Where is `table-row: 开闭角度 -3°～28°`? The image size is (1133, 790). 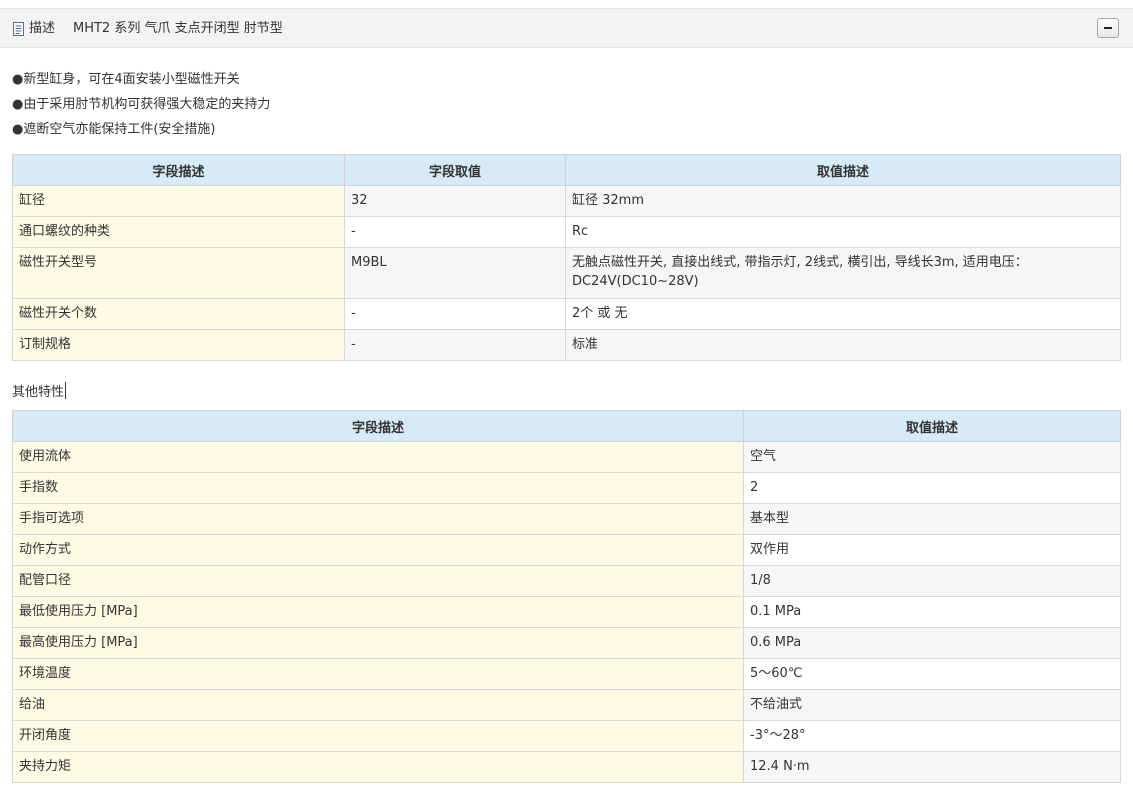
table-row: 开闭角度 -3°～28° is located at coordinates (566, 736).